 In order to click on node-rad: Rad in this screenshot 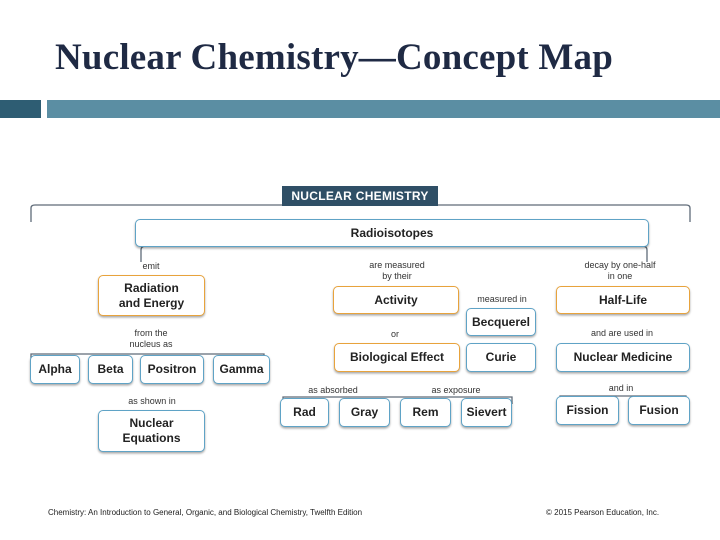, I will do `click(304, 412)`.